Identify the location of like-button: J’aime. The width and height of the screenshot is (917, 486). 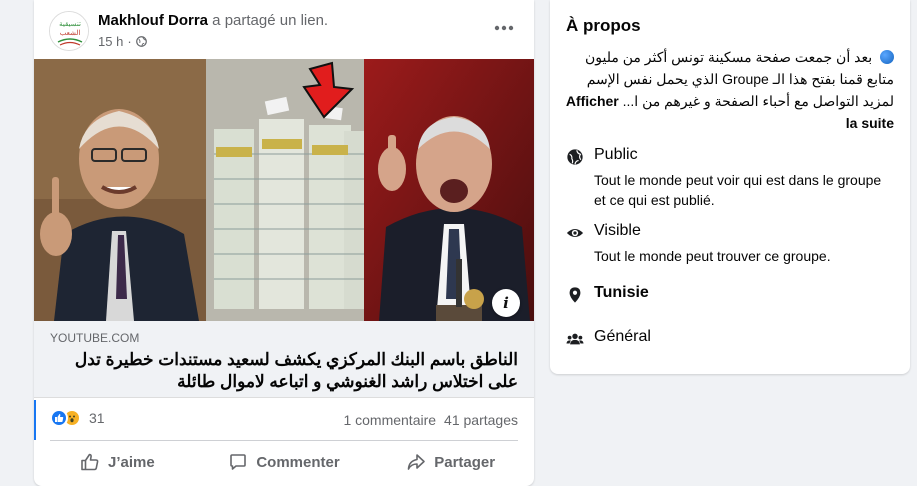
(117, 462).